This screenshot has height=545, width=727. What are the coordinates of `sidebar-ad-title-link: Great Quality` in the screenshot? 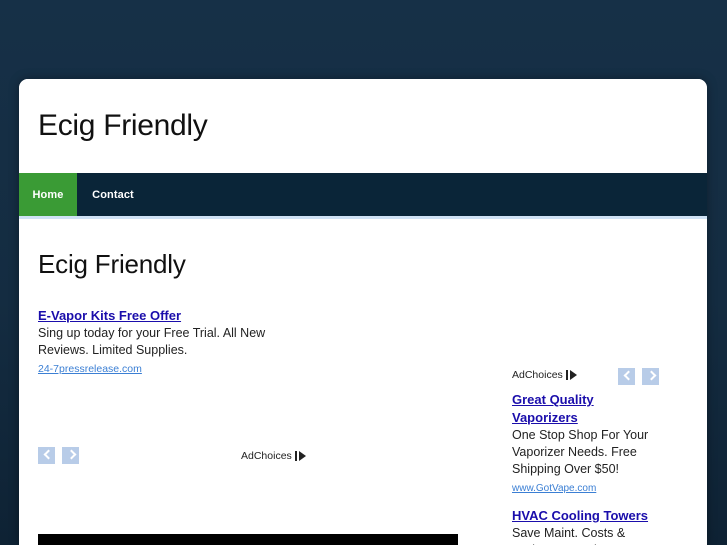 It's located at (553, 399).